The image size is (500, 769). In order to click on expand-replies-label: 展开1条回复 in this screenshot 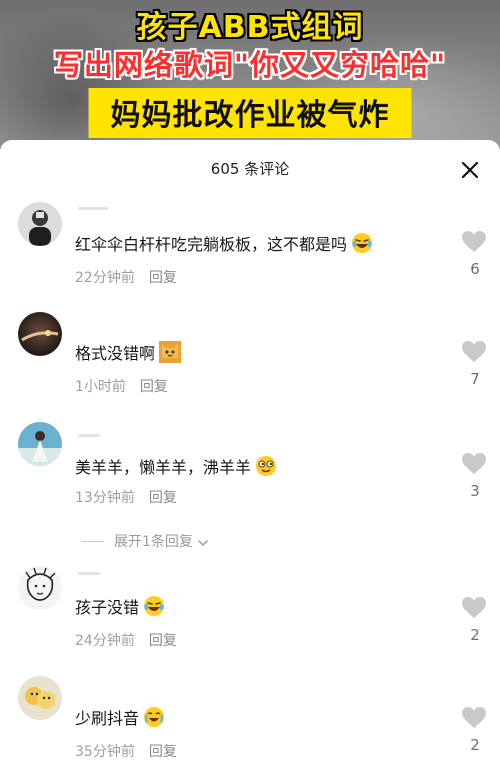, I will do `click(153, 542)`.